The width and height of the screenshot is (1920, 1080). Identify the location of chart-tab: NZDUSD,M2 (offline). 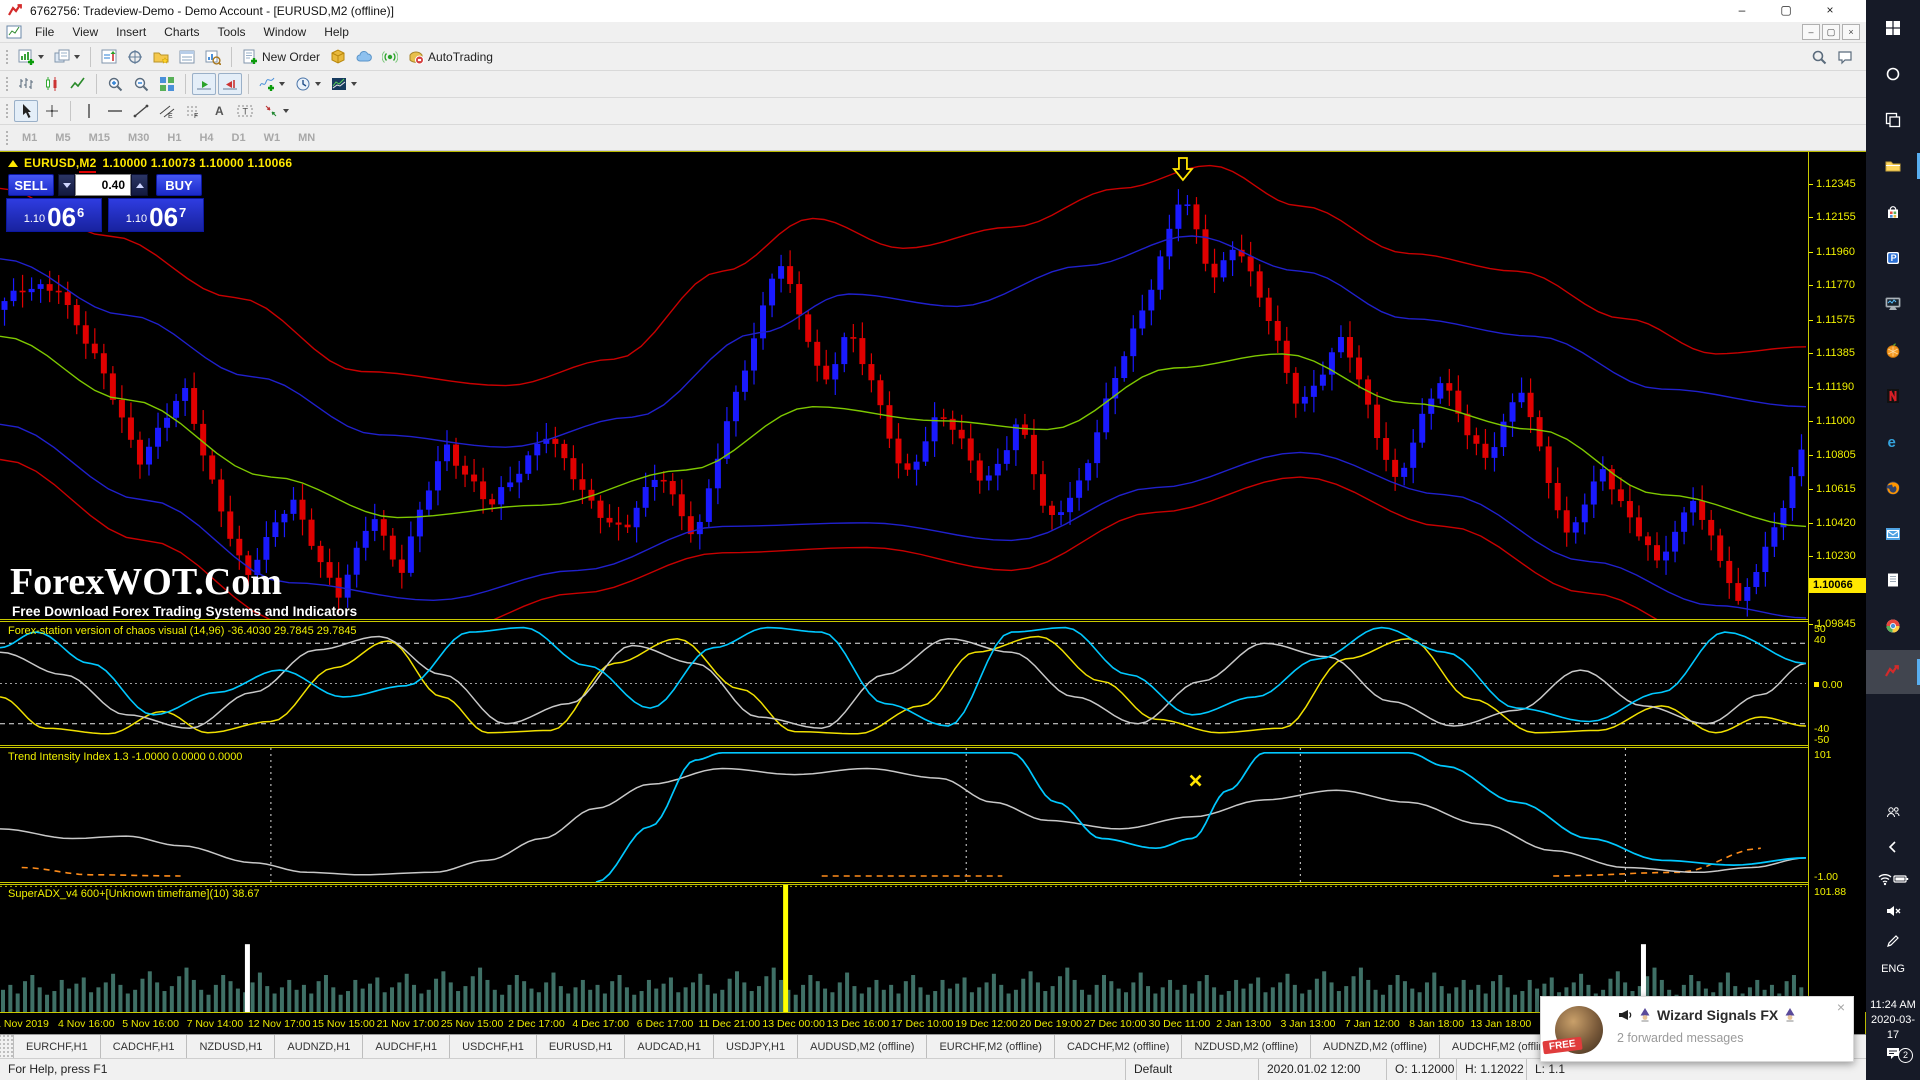
(1247, 1046).